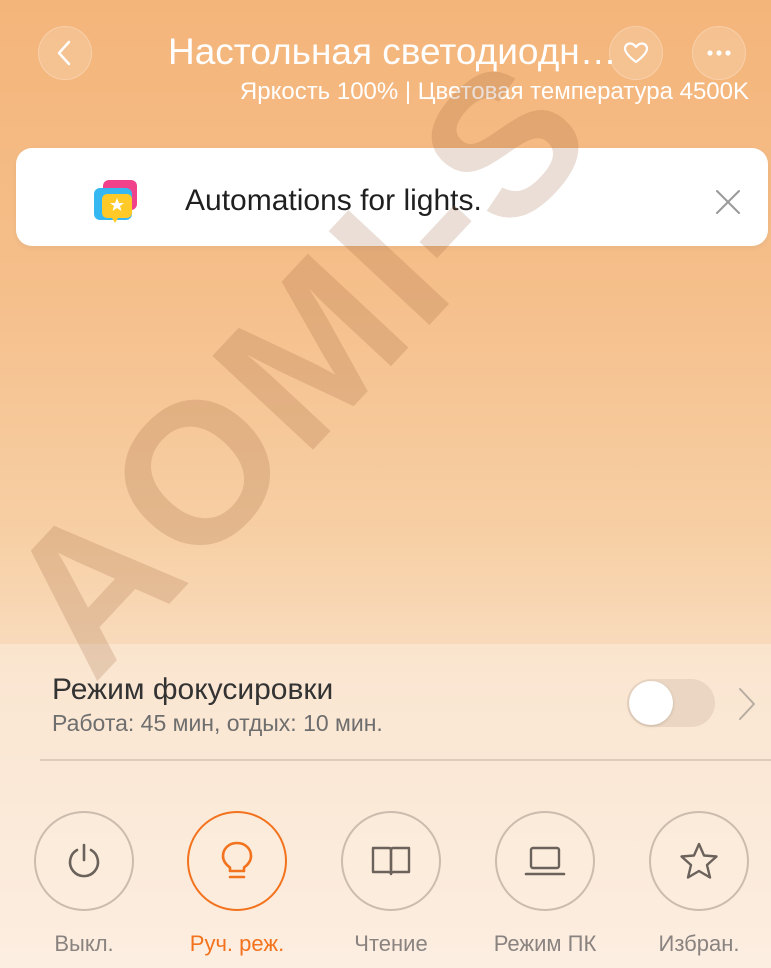  Describe the element at coordinates (651, 703) in the screenshot. I see `toggle-knob` at that location.